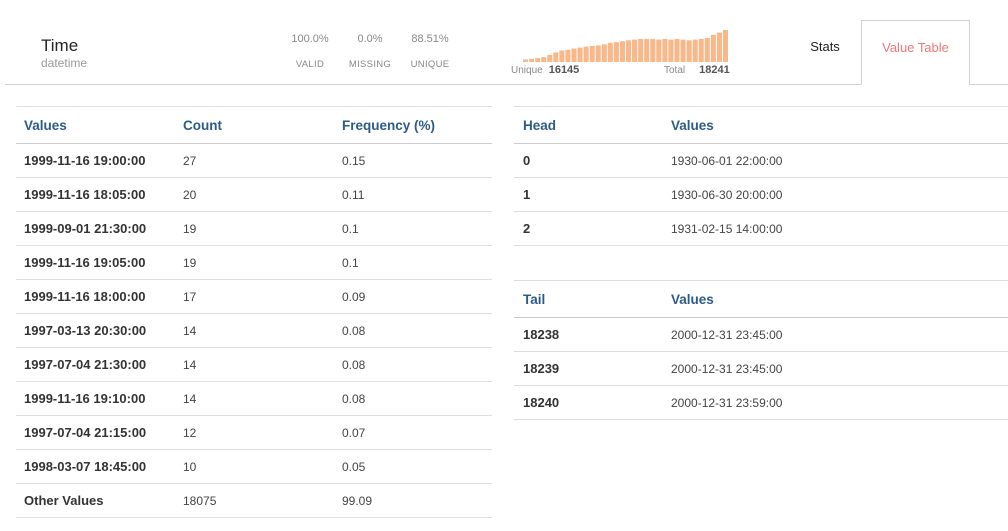  What do you see at coordinates (413, 500) in the screenshot?
I see `table-cell: 99.09` at bounding box center [413, 500].